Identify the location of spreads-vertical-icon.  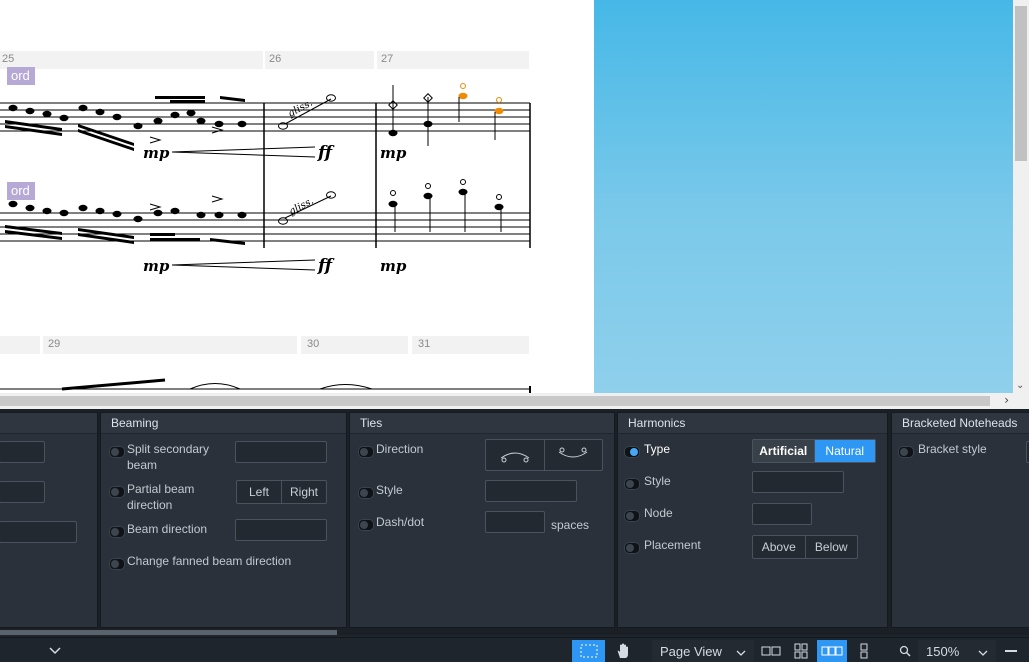
(801, 651).